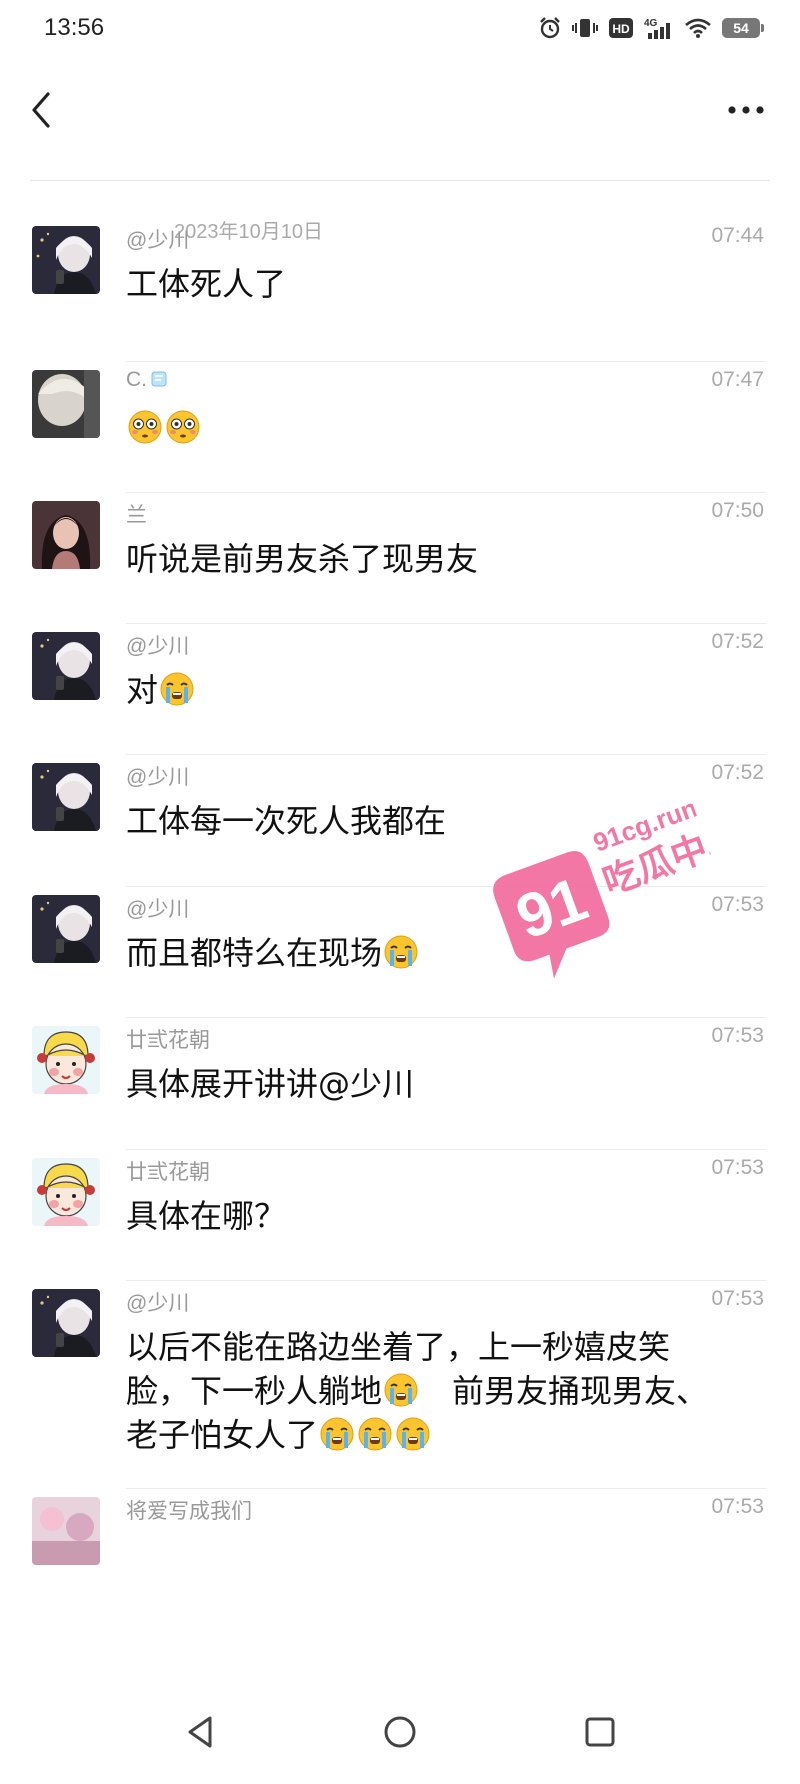  Describe the element at coordinates (400, 30) in the screenshot. I see `status-bar: 13:56 HD 4G 54` at that location.